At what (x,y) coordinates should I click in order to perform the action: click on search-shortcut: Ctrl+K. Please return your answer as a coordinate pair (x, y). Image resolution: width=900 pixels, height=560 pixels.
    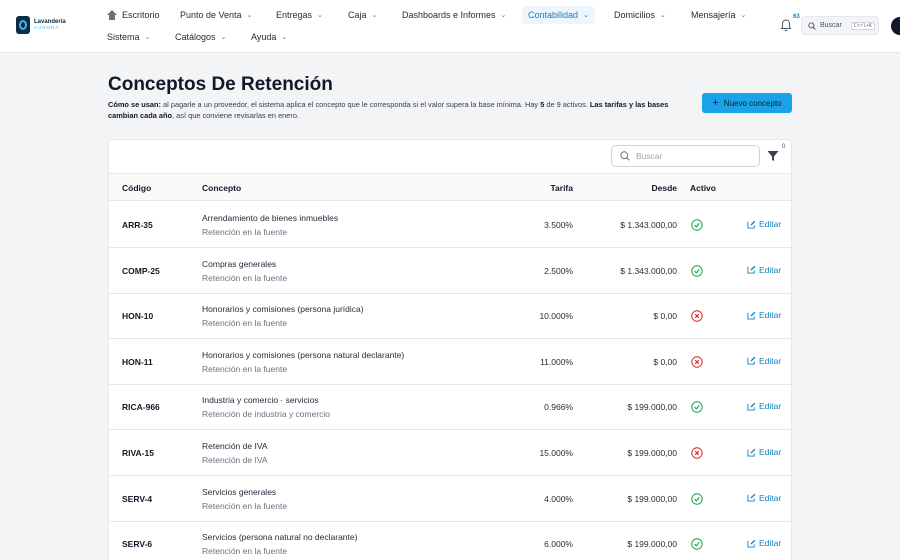
    Looking at the image, I should click on (862, 25).